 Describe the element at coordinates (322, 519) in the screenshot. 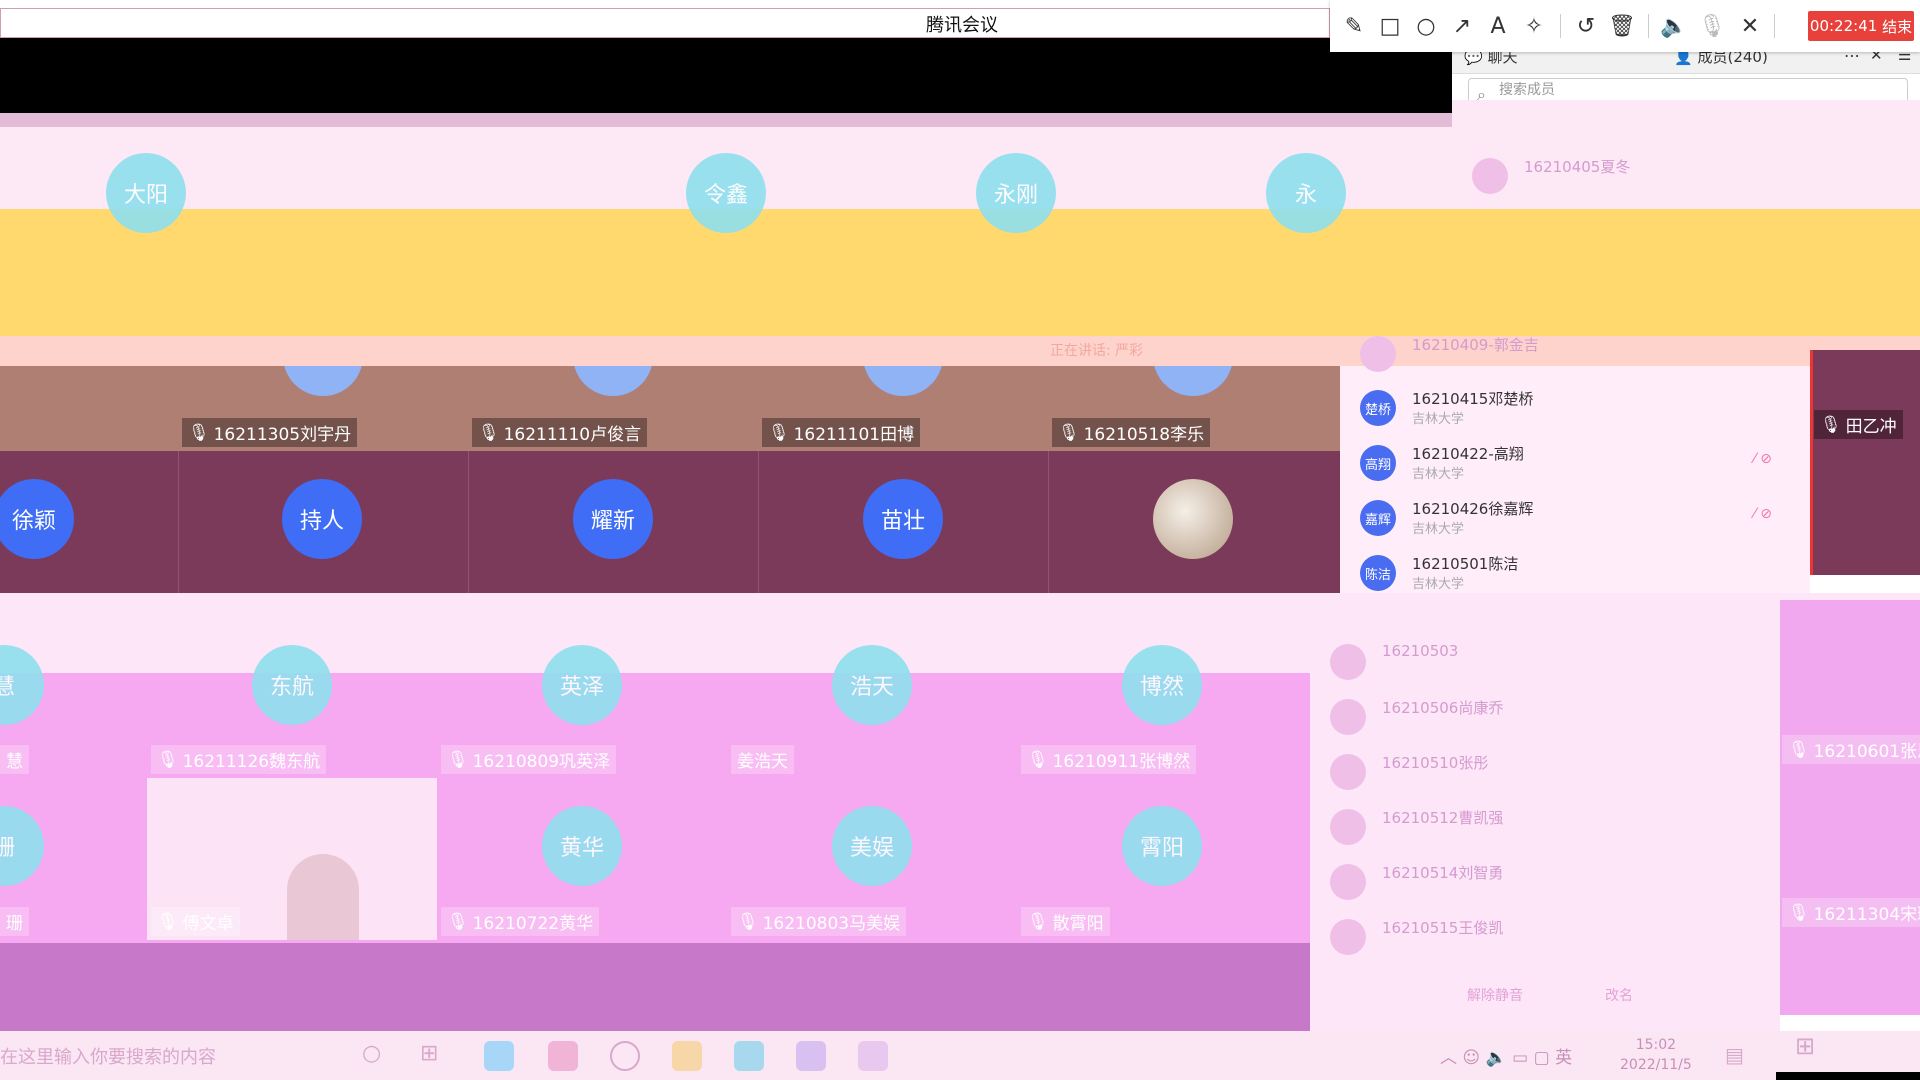

I see `participant-avatar: 持人` at that location.